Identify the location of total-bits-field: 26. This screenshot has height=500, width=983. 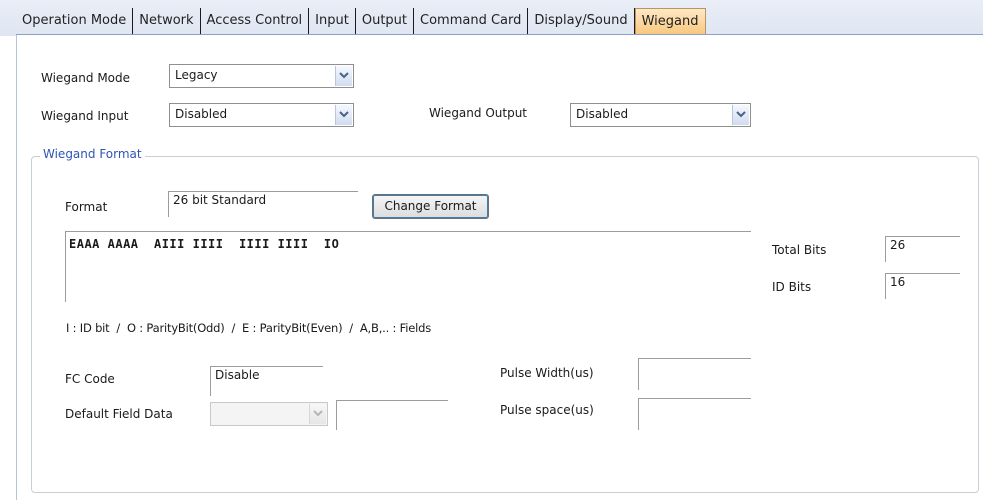
(922, 249).